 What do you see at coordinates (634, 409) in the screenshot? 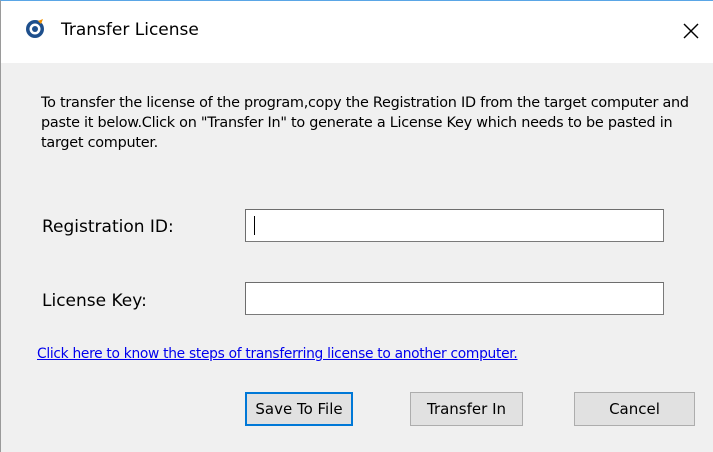
I see `cancel-button: Cancel` at bounding box center [634, 409].